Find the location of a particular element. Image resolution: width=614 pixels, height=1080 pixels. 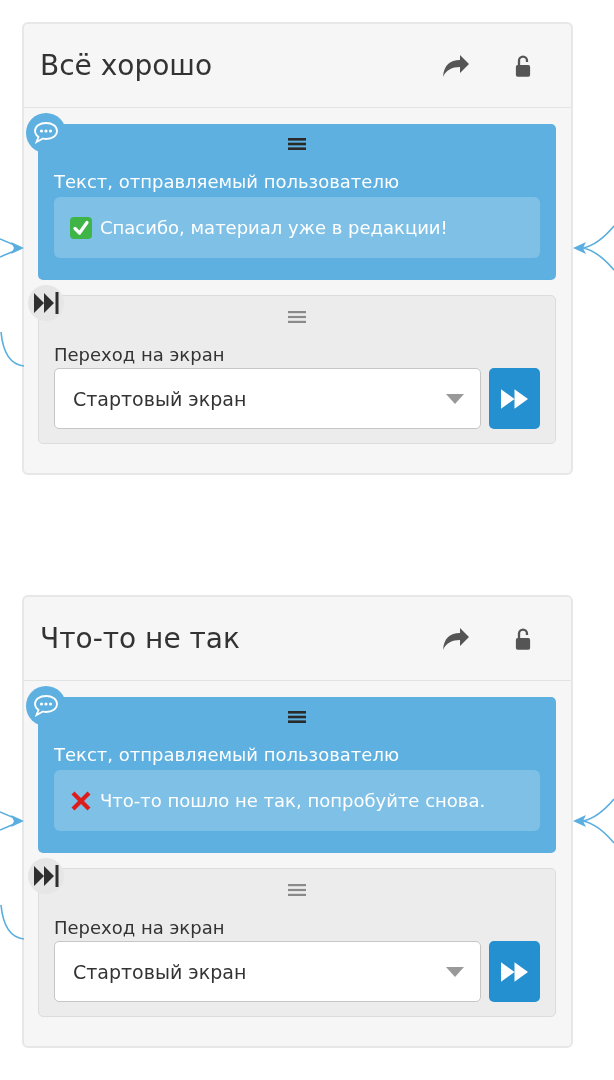

check-mark-icon is located at coordinates (81, 227).